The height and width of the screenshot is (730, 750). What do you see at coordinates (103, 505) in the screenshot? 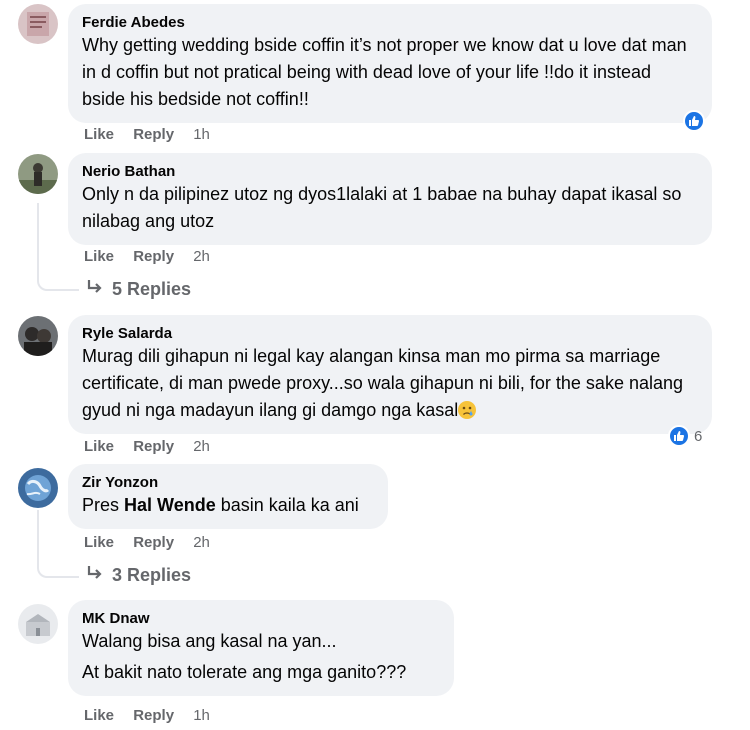
I see `comment-text-prefix: Pres` at bounding box center [103, 505].